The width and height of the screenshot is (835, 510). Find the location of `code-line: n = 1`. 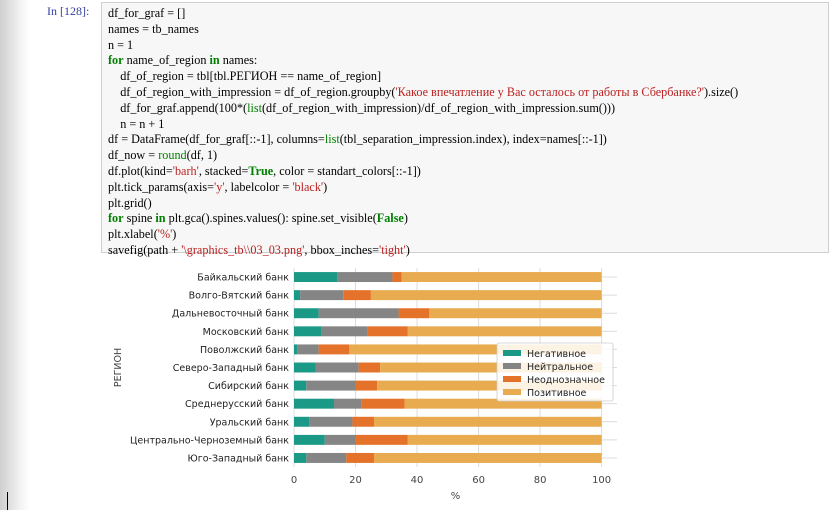

code-line: n = 1 is located at coordinates (468, 46).